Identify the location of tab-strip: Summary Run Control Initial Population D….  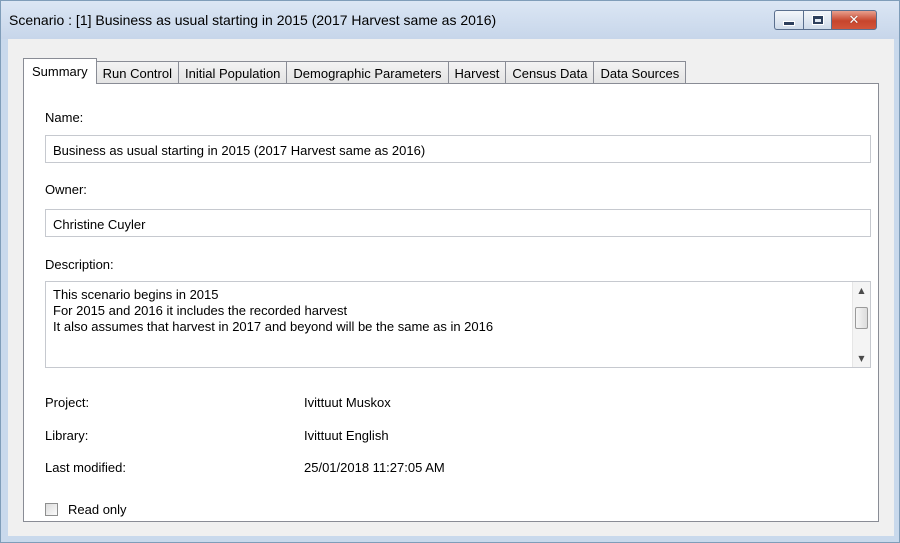
(355, 71).